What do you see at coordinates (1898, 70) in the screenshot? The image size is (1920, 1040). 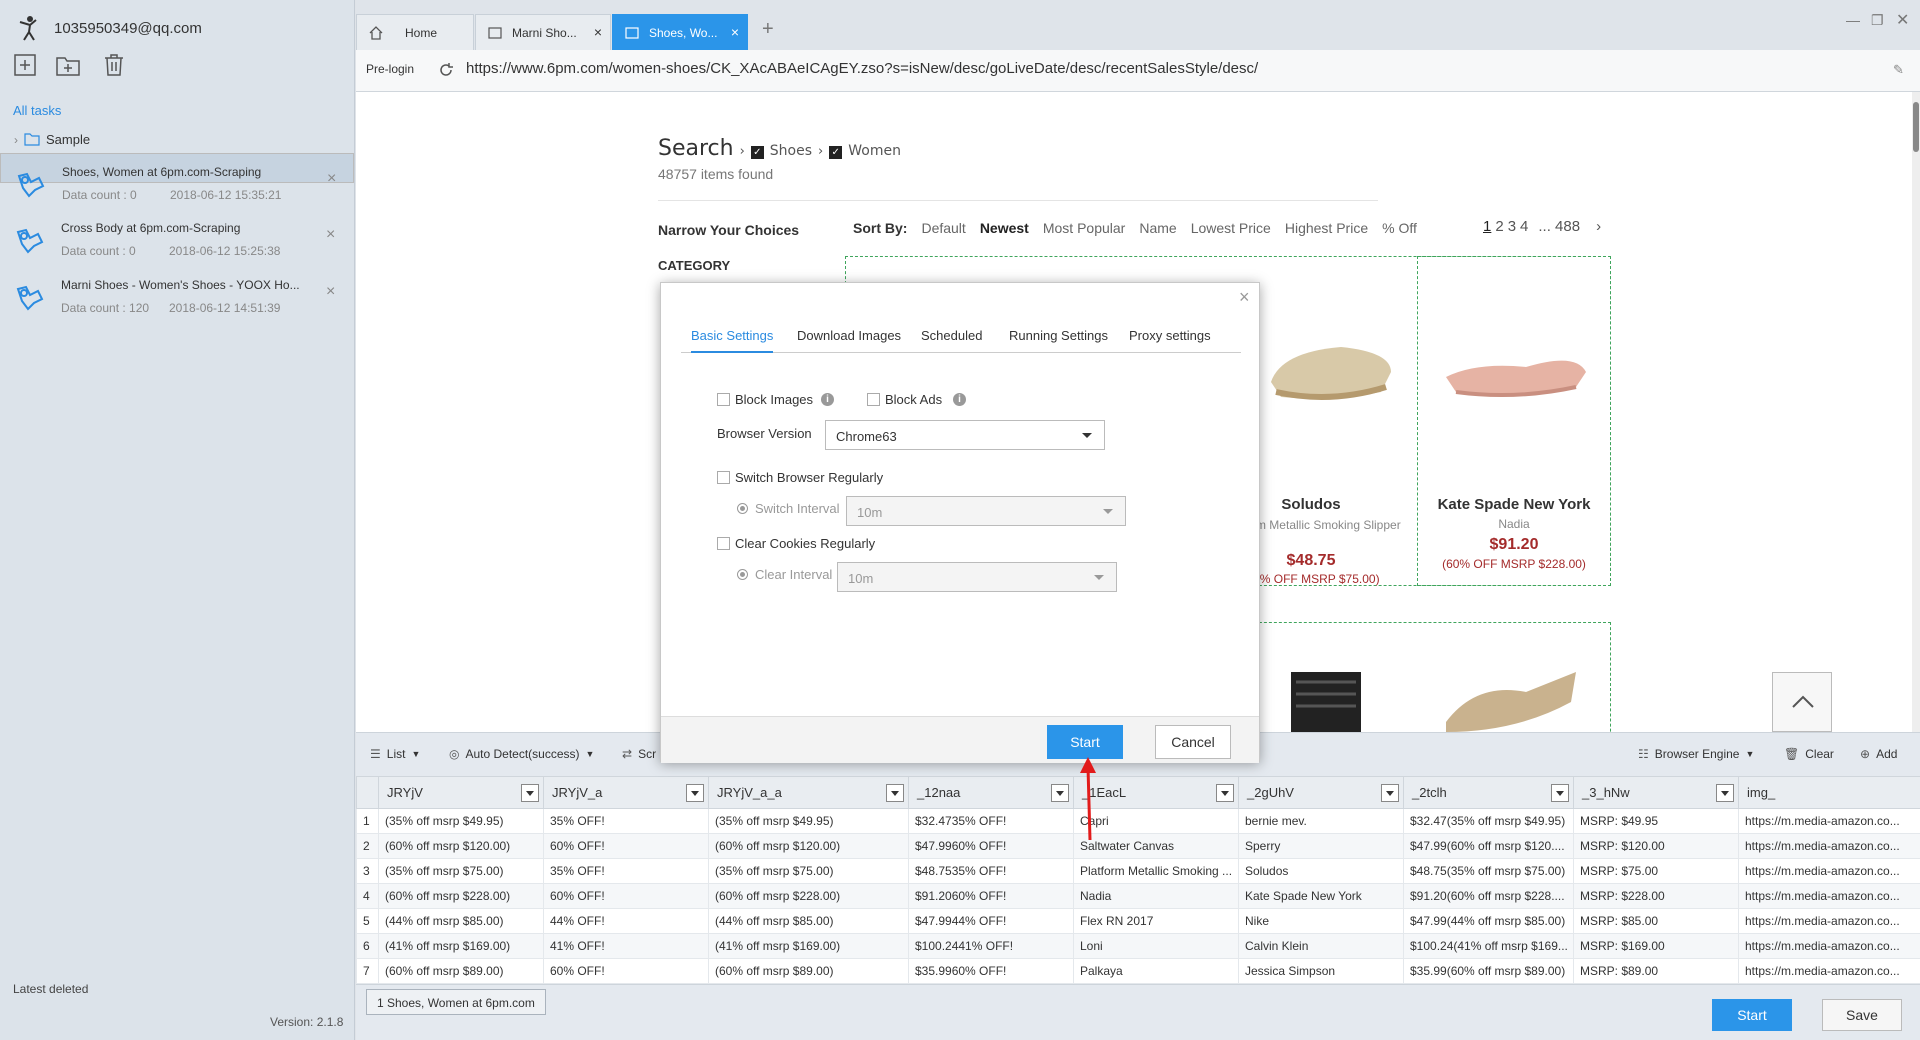 I see `edit-icon: ✎` at bounding box center [1898, 70].